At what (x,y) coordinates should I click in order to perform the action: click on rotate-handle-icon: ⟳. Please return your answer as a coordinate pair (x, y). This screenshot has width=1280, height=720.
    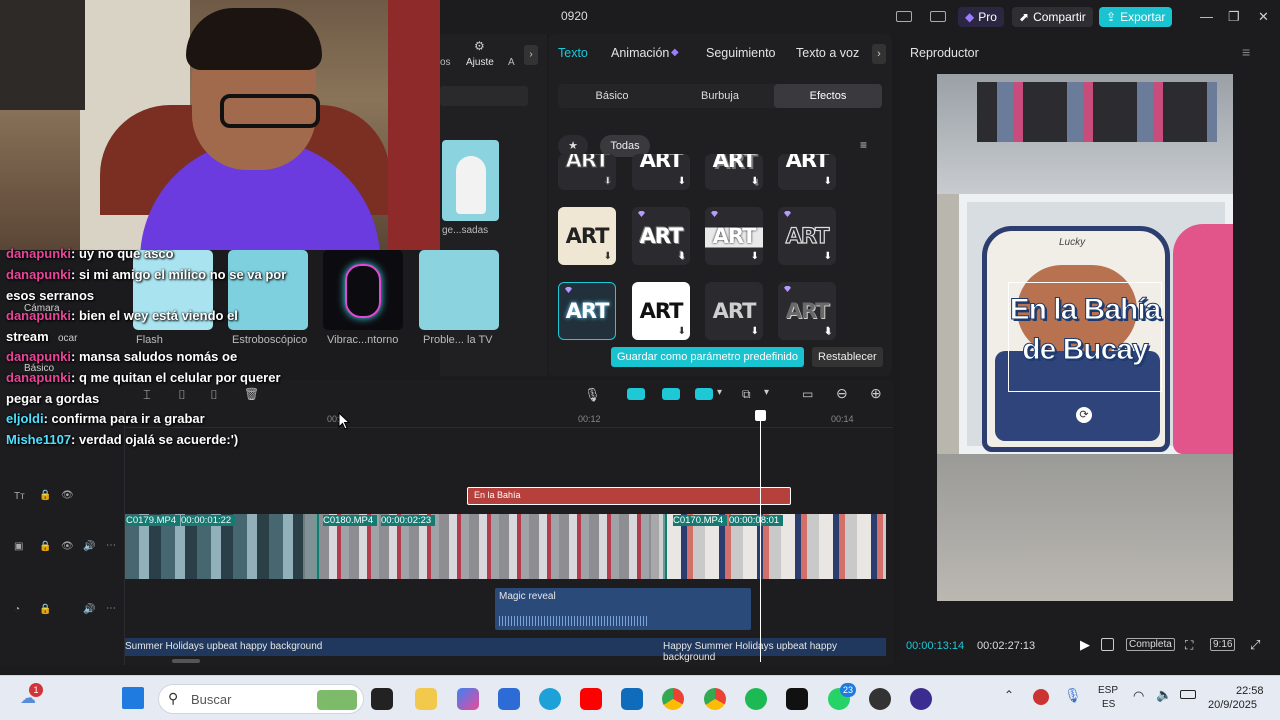
    Looking at the image, I should click on (1084, 415).